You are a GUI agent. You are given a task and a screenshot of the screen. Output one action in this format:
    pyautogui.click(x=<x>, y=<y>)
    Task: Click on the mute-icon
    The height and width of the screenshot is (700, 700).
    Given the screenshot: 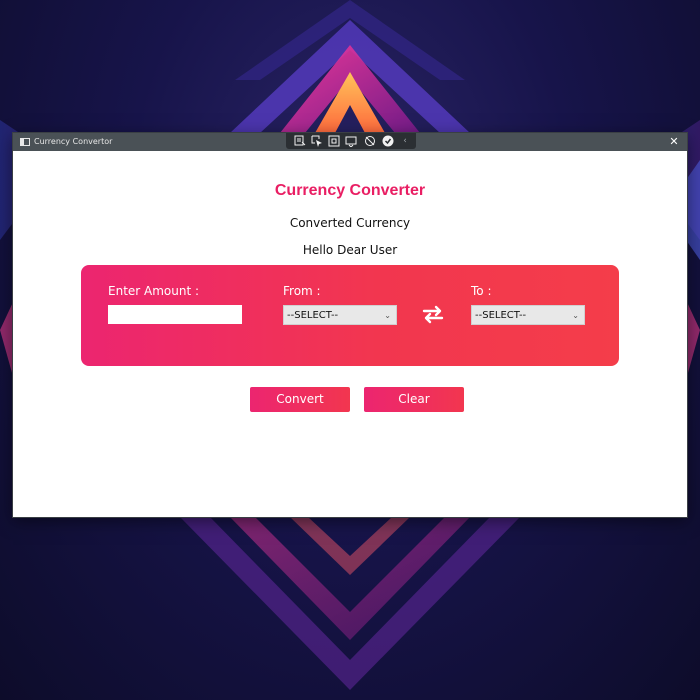 What is the action you would take?
    pyautogui.click(x=370, y=141)
    